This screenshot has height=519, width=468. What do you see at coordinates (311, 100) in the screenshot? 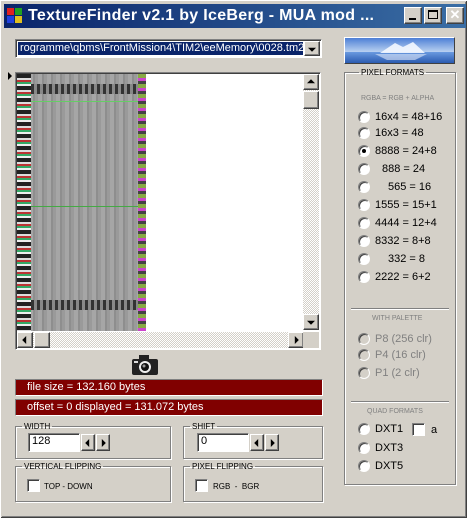
I see `vertical-scroll-thumb` at bounding box center [311, 100].